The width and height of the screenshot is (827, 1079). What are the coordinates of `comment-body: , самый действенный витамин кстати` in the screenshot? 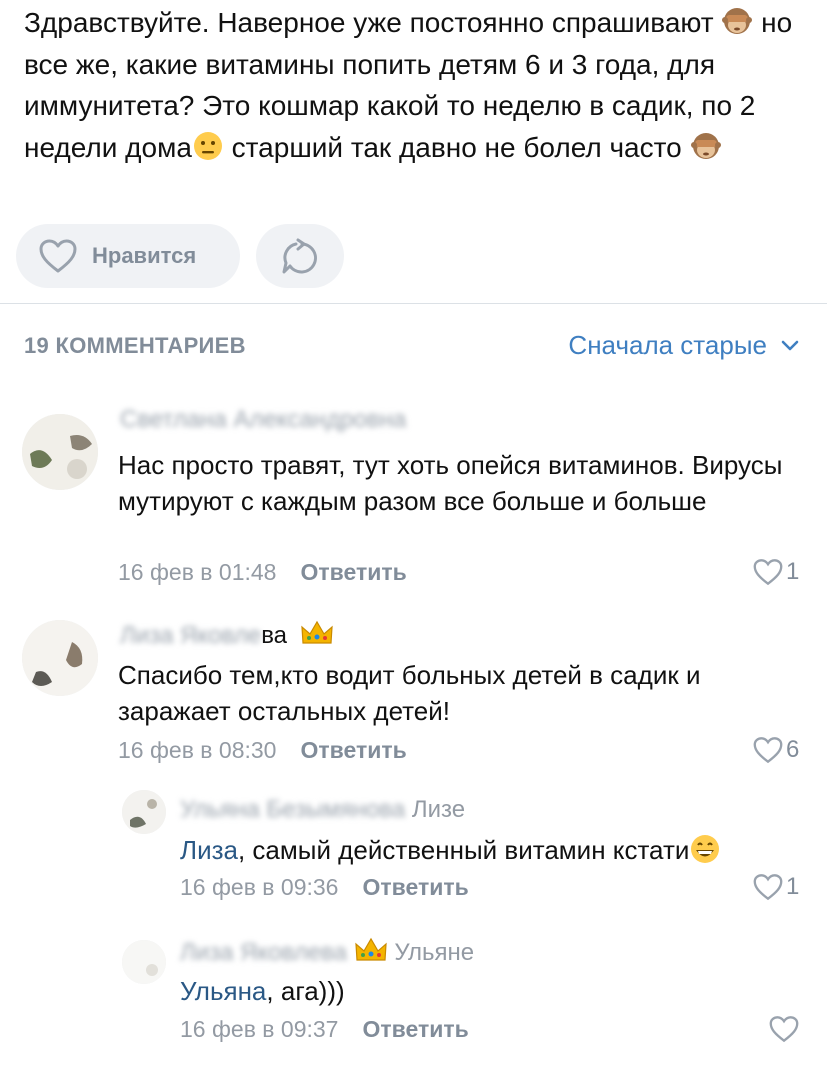 It's located at (463, 850).